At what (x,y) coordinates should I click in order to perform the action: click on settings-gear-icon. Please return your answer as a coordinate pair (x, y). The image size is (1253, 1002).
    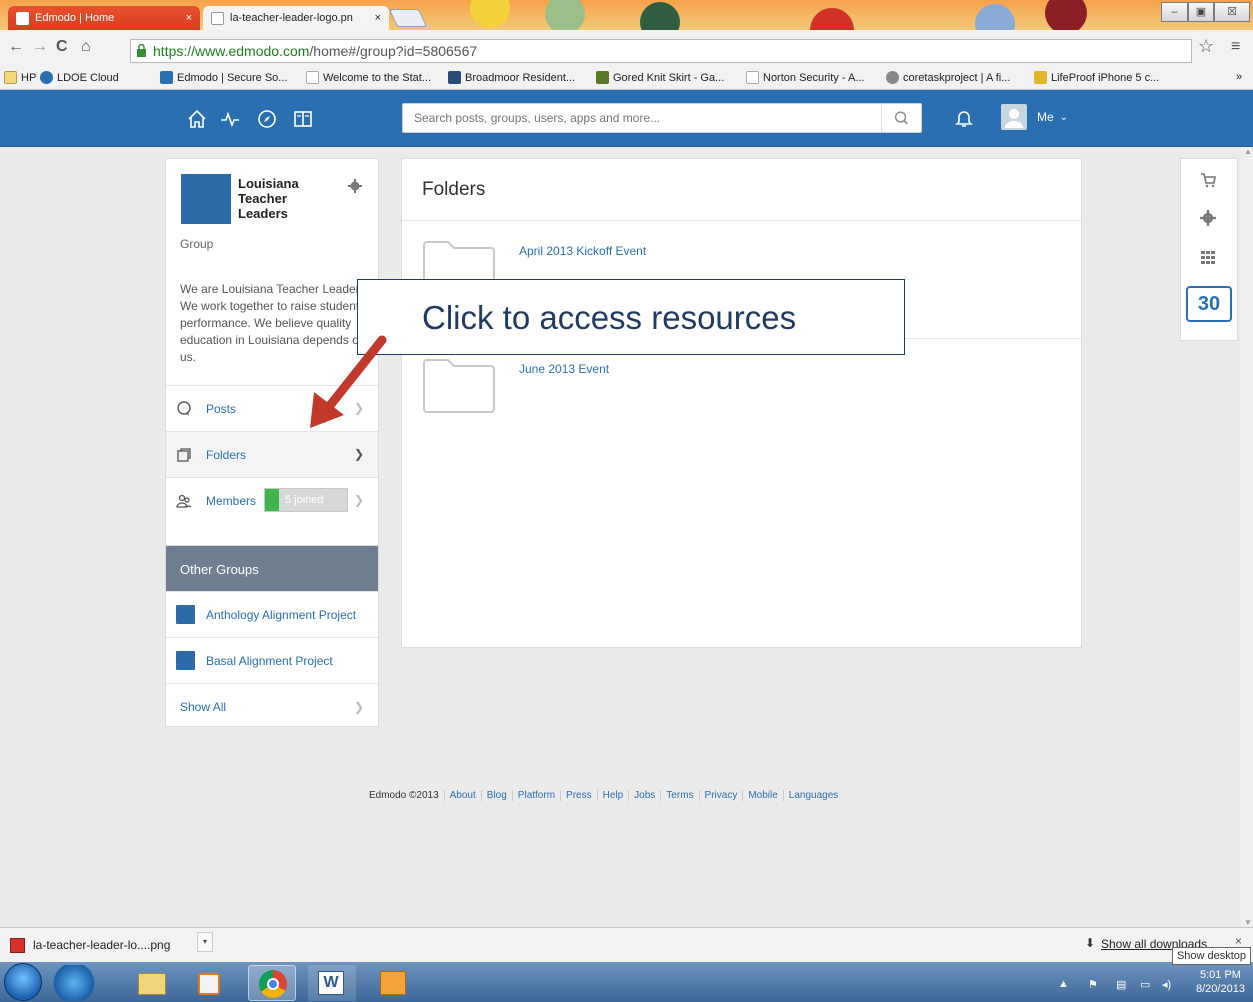
    Looking at the image, I should click on (1208, 218).